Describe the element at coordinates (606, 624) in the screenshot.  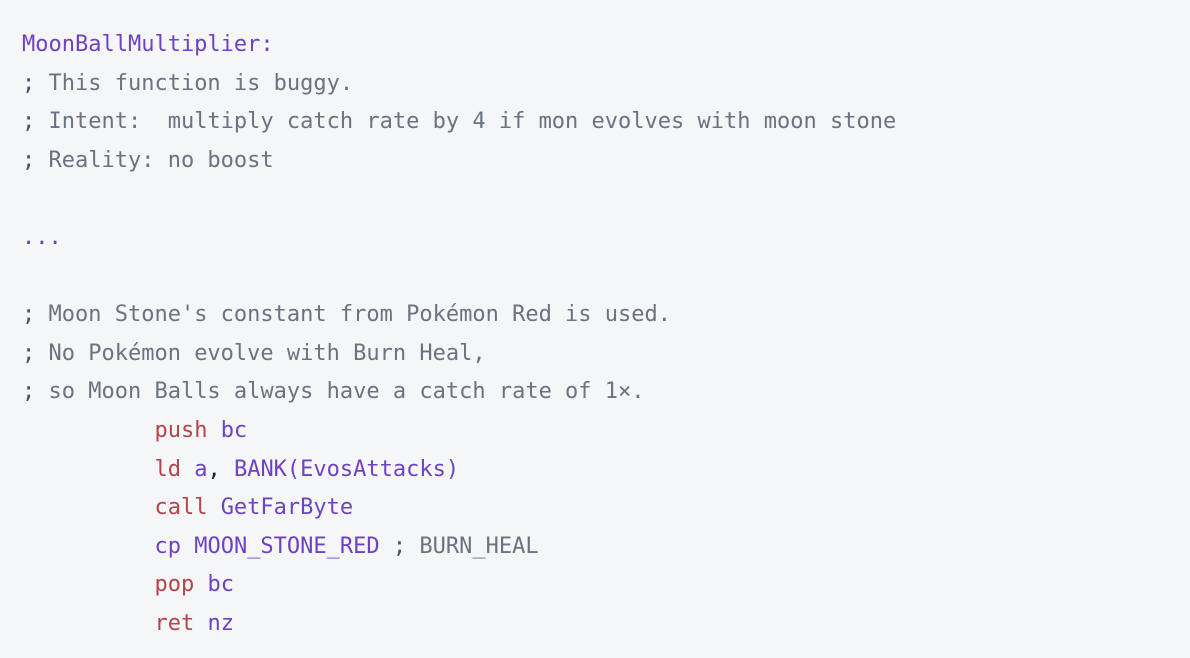
I see `code-line-instruction-5: ret nz` at that location.